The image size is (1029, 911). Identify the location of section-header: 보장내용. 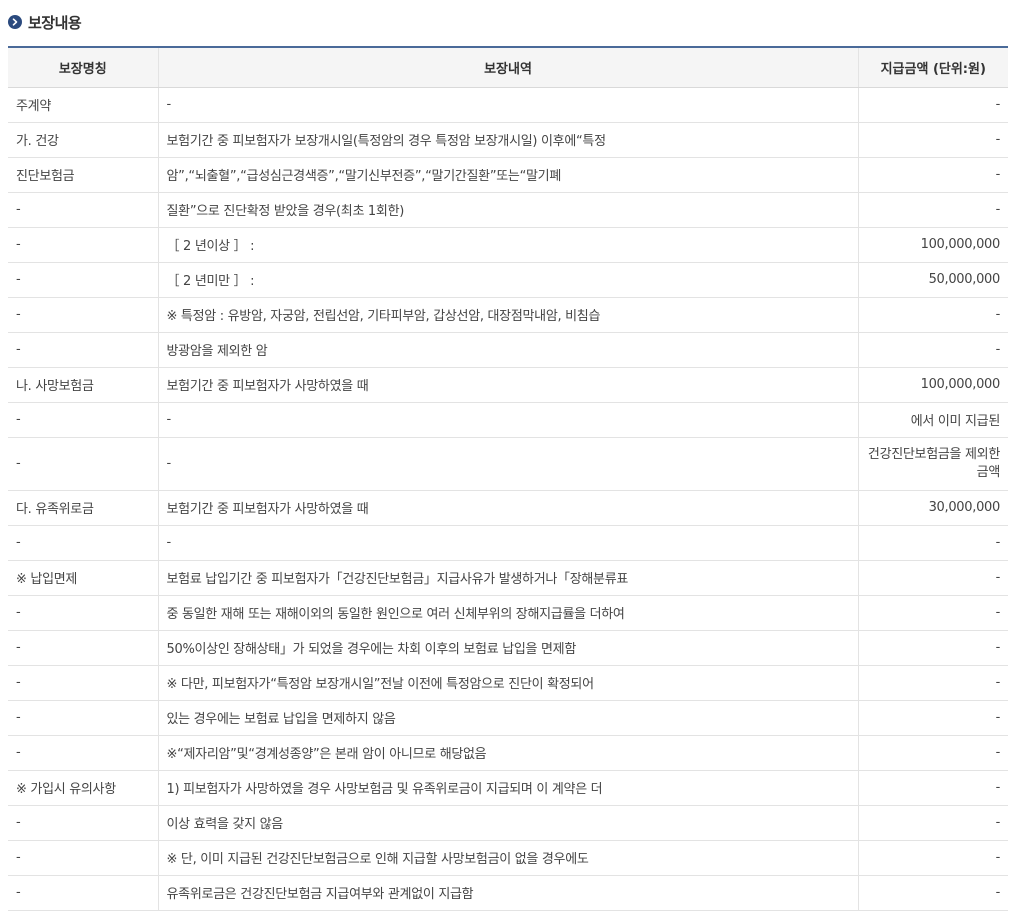
(45, 22).